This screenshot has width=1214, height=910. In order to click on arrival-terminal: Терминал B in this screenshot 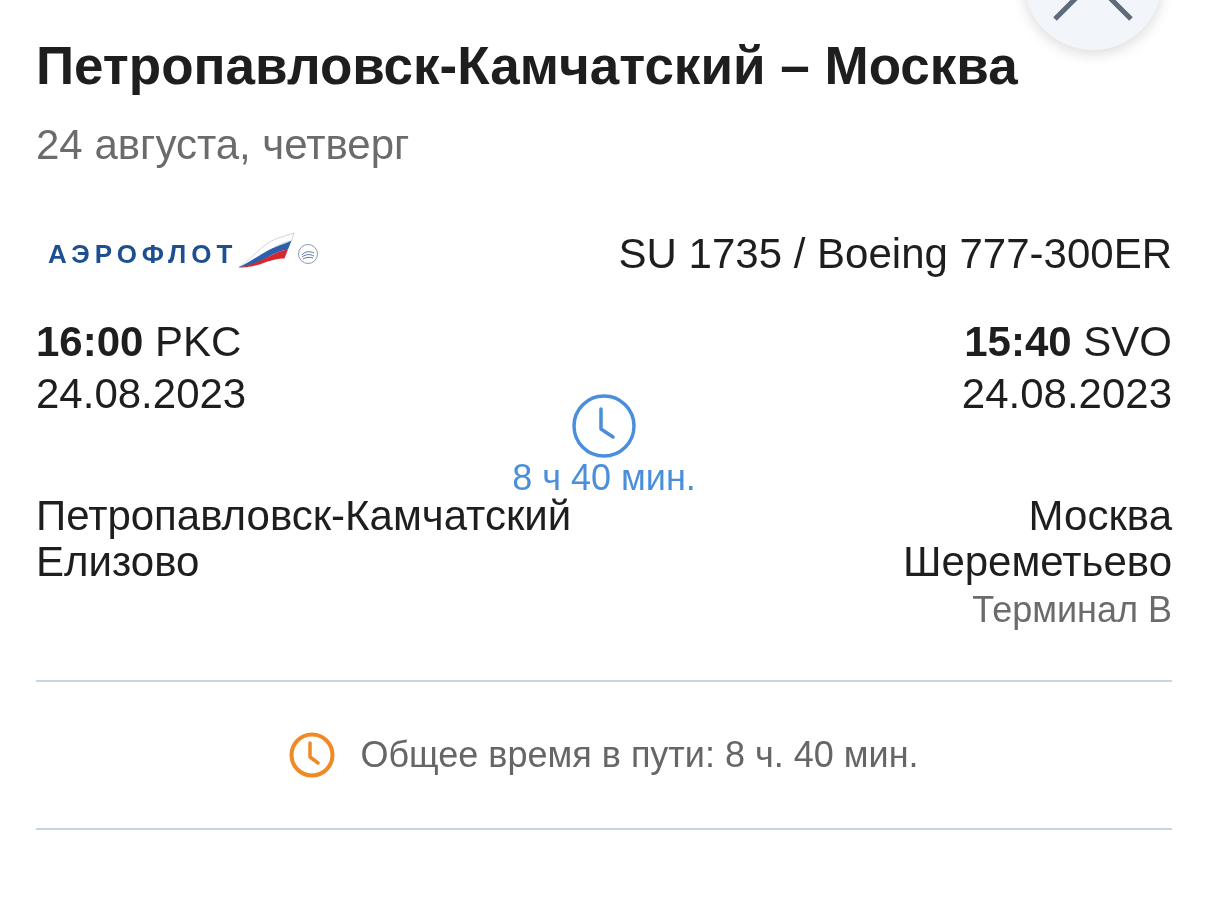, I will do `click(1072, 610)`.